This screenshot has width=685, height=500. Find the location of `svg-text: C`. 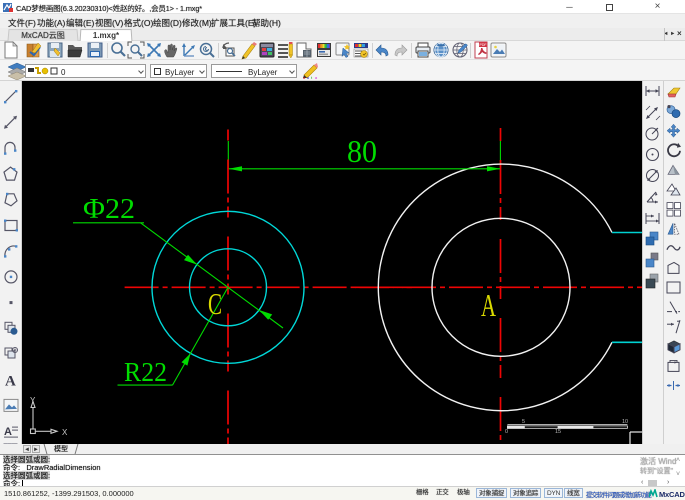

svg-text: C is located at coordinates (215, 303).